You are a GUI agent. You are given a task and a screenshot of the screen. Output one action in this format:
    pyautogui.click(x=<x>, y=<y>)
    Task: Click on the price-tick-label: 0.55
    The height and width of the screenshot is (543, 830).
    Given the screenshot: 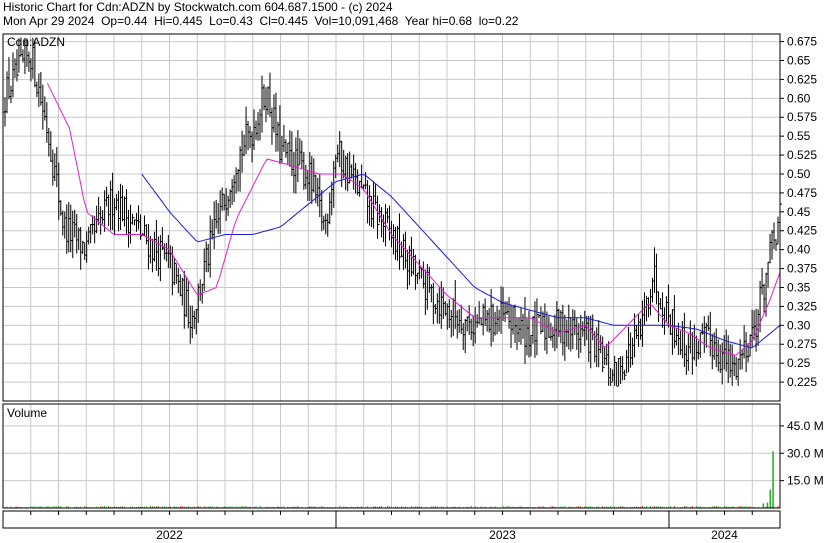 What is the action you would take?
    pyautogui.click(x=799, y=136)
    